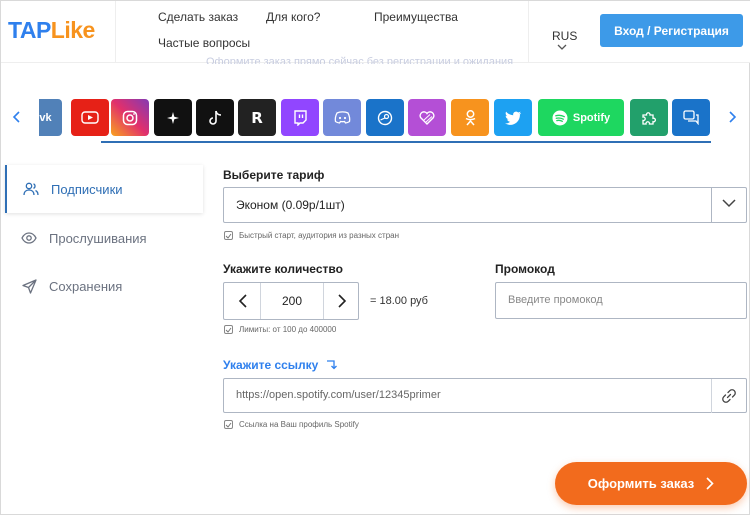 This screenshot has width=750, height=515. What do you see at coordinates (299, 424) in the screenshot?
I see `link-hint-text: Ссылка на Ваш профиль Spotify` at bounding box center [299, 424].